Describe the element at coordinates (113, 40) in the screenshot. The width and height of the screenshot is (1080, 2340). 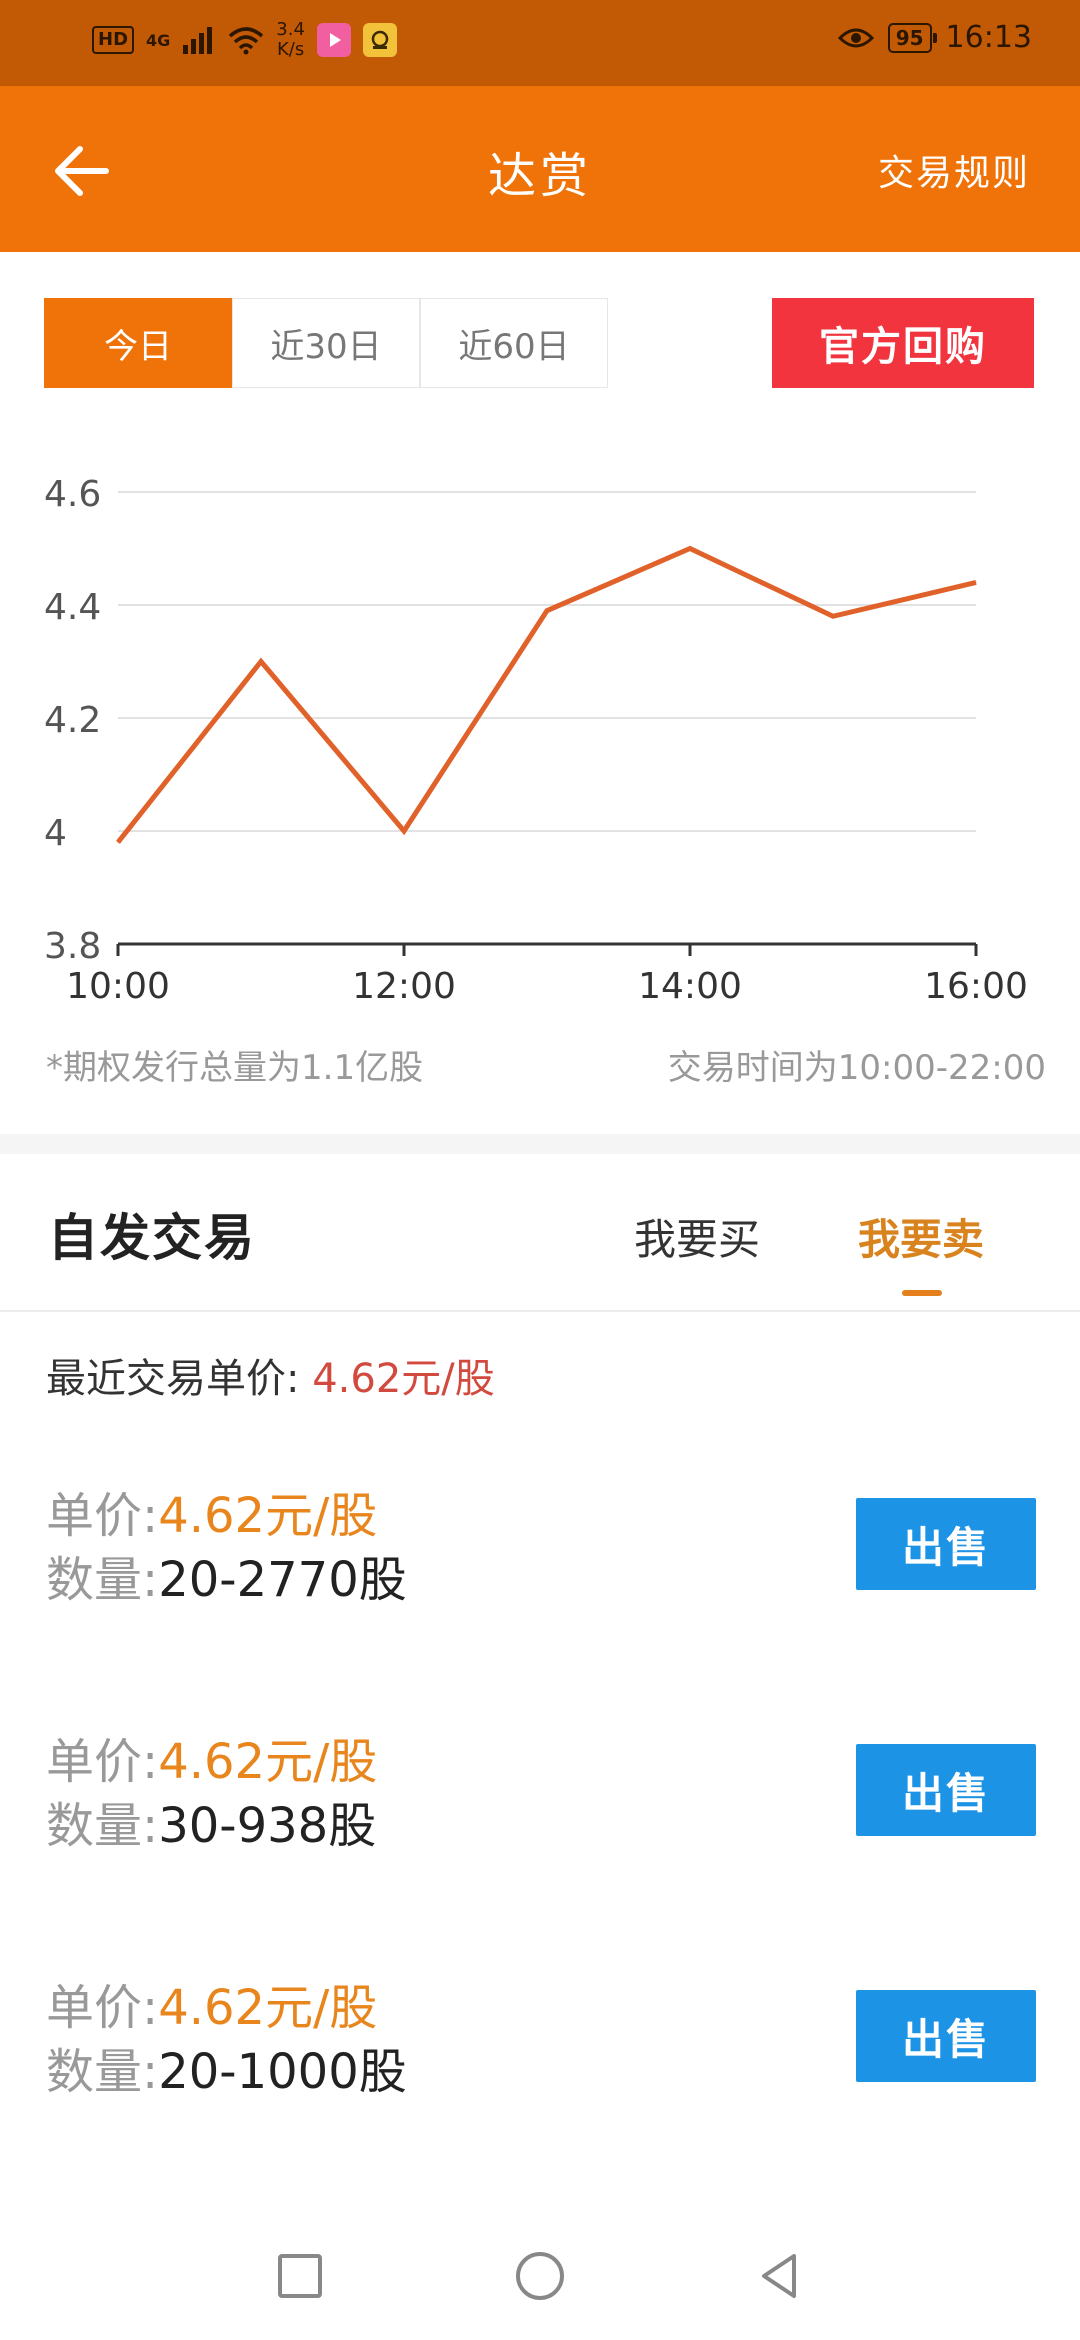
I see `hd-indicator: HD` at that location.